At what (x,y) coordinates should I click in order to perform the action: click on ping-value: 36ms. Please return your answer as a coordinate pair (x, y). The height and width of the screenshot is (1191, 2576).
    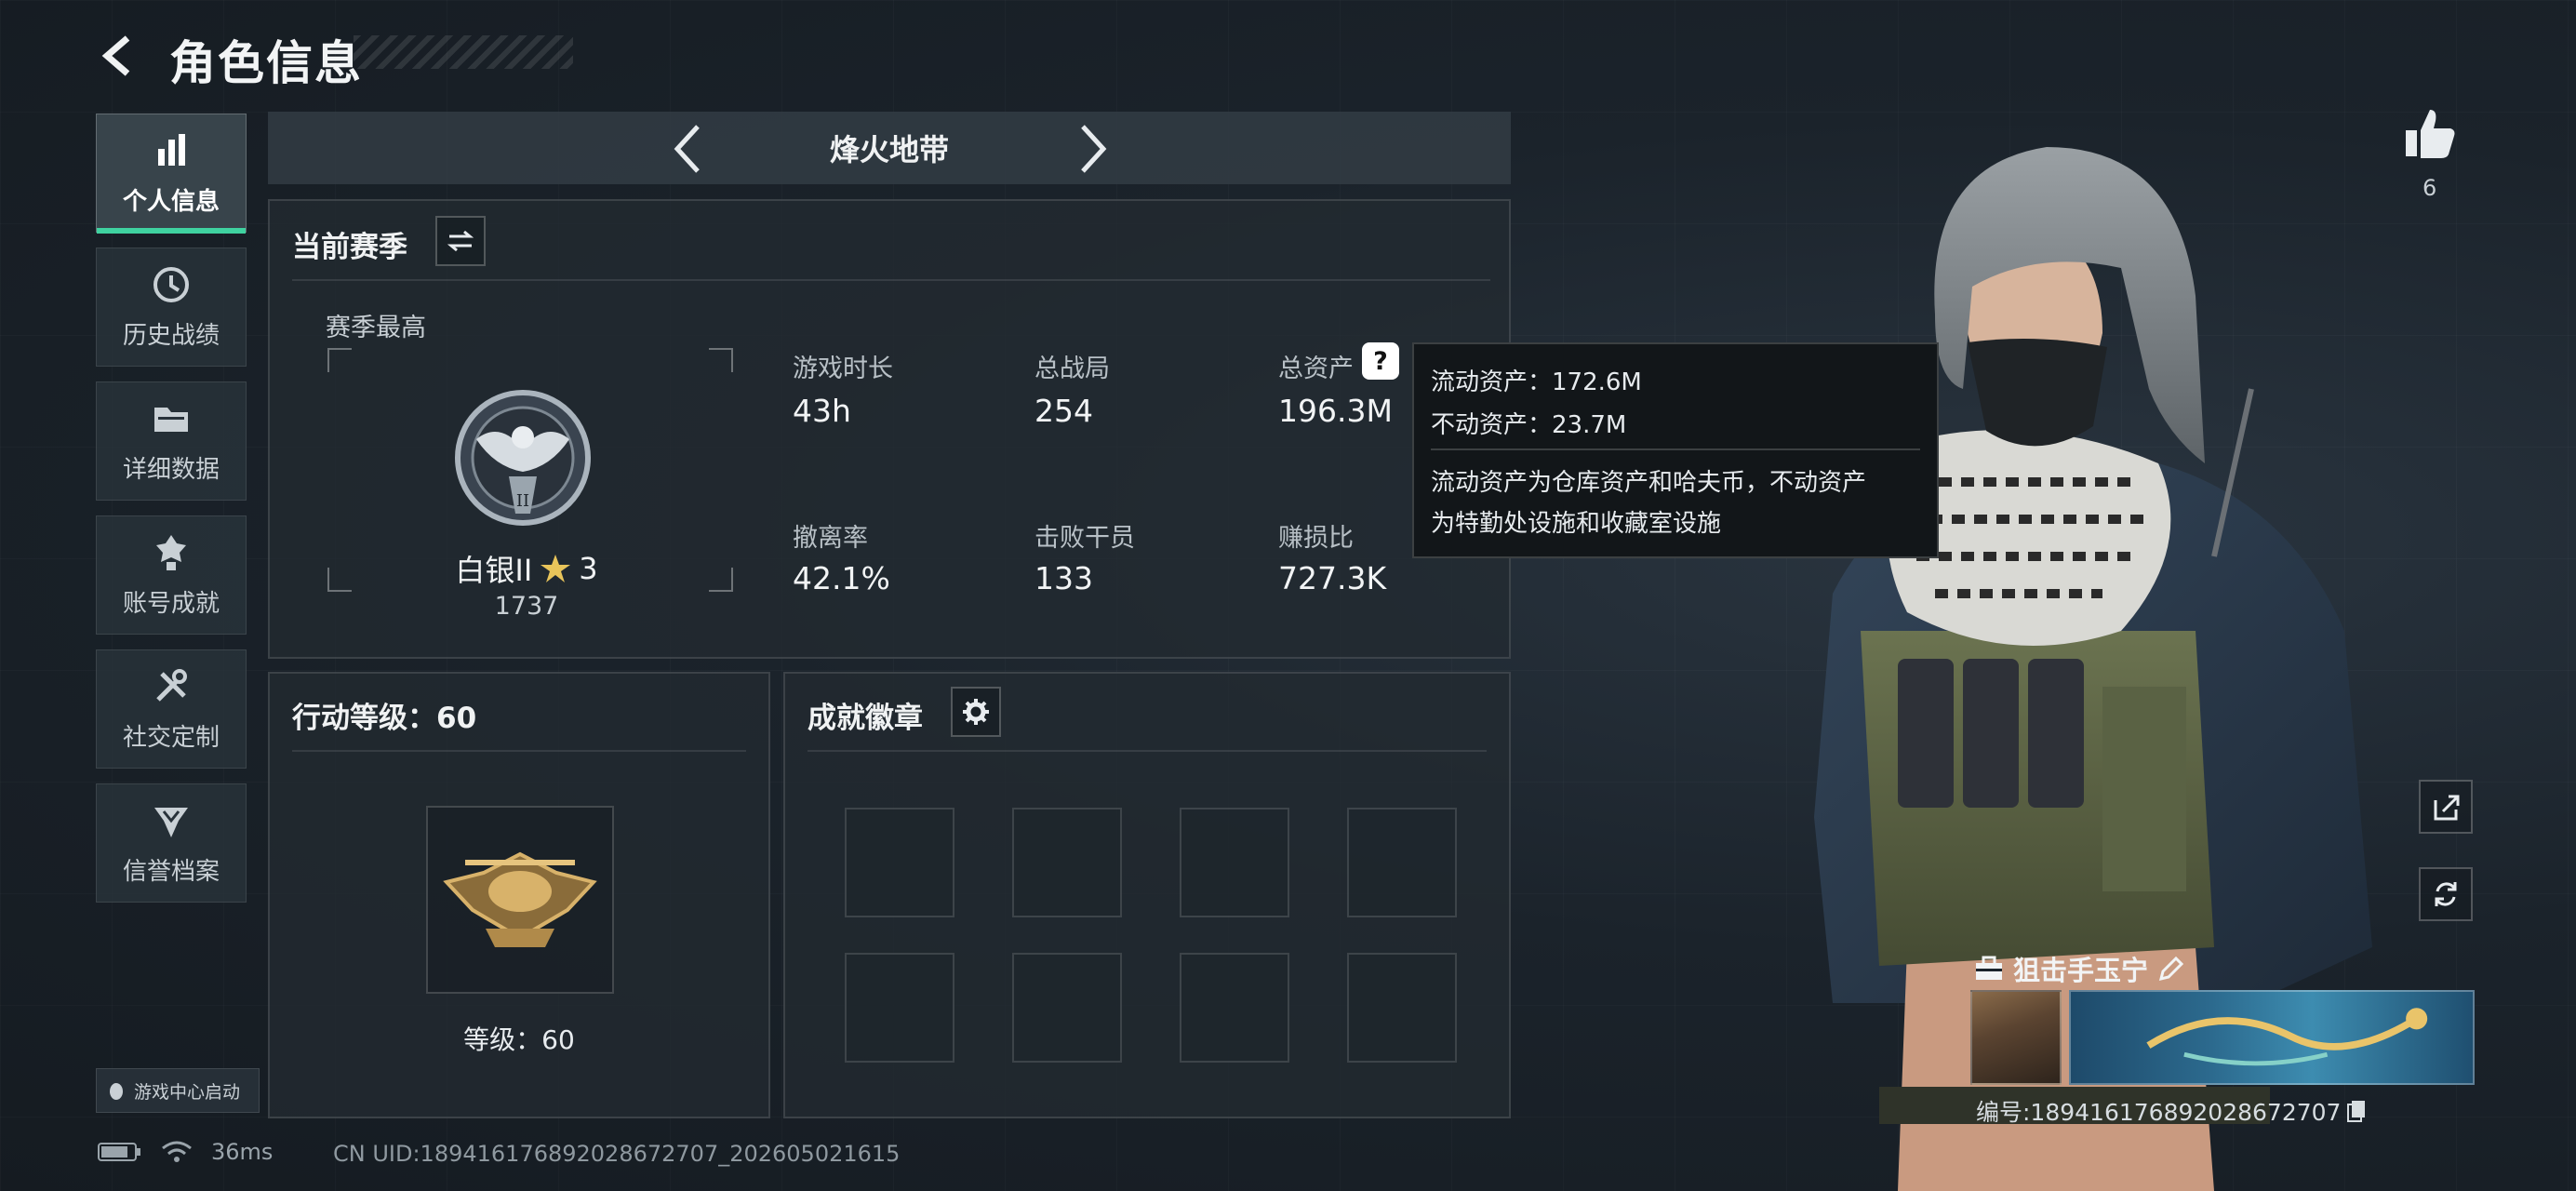
    Looking at the image, I should click on (243, 1152).